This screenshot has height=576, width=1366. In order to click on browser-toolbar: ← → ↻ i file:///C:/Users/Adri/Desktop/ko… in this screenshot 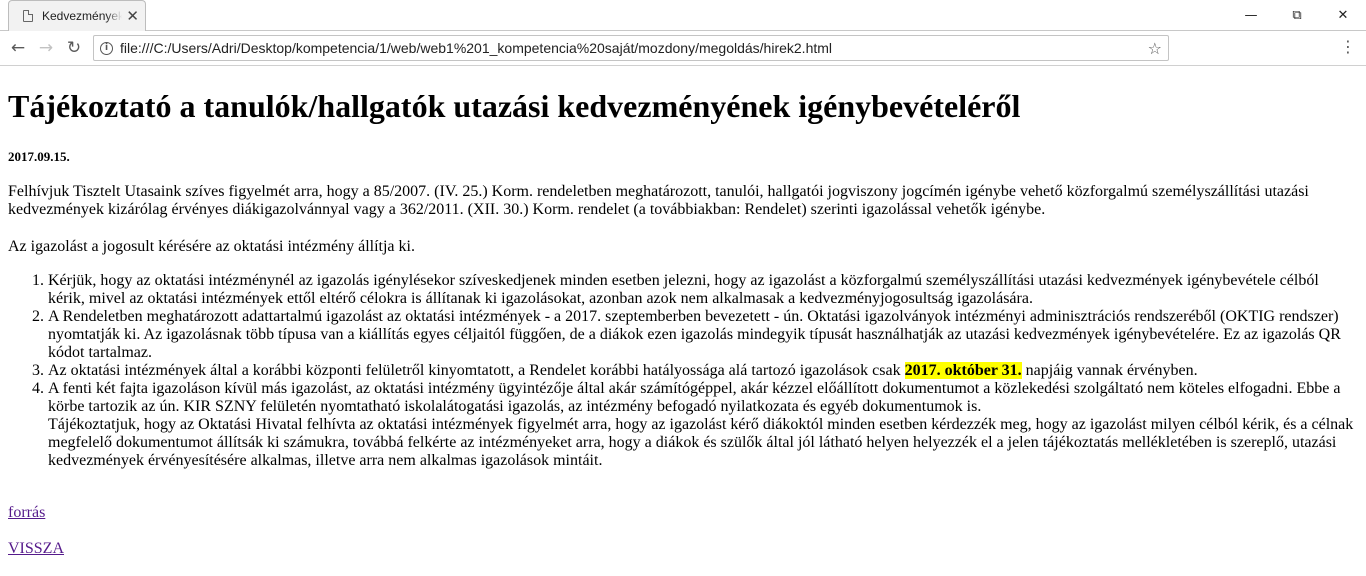, I will do `click(683, 48)`.